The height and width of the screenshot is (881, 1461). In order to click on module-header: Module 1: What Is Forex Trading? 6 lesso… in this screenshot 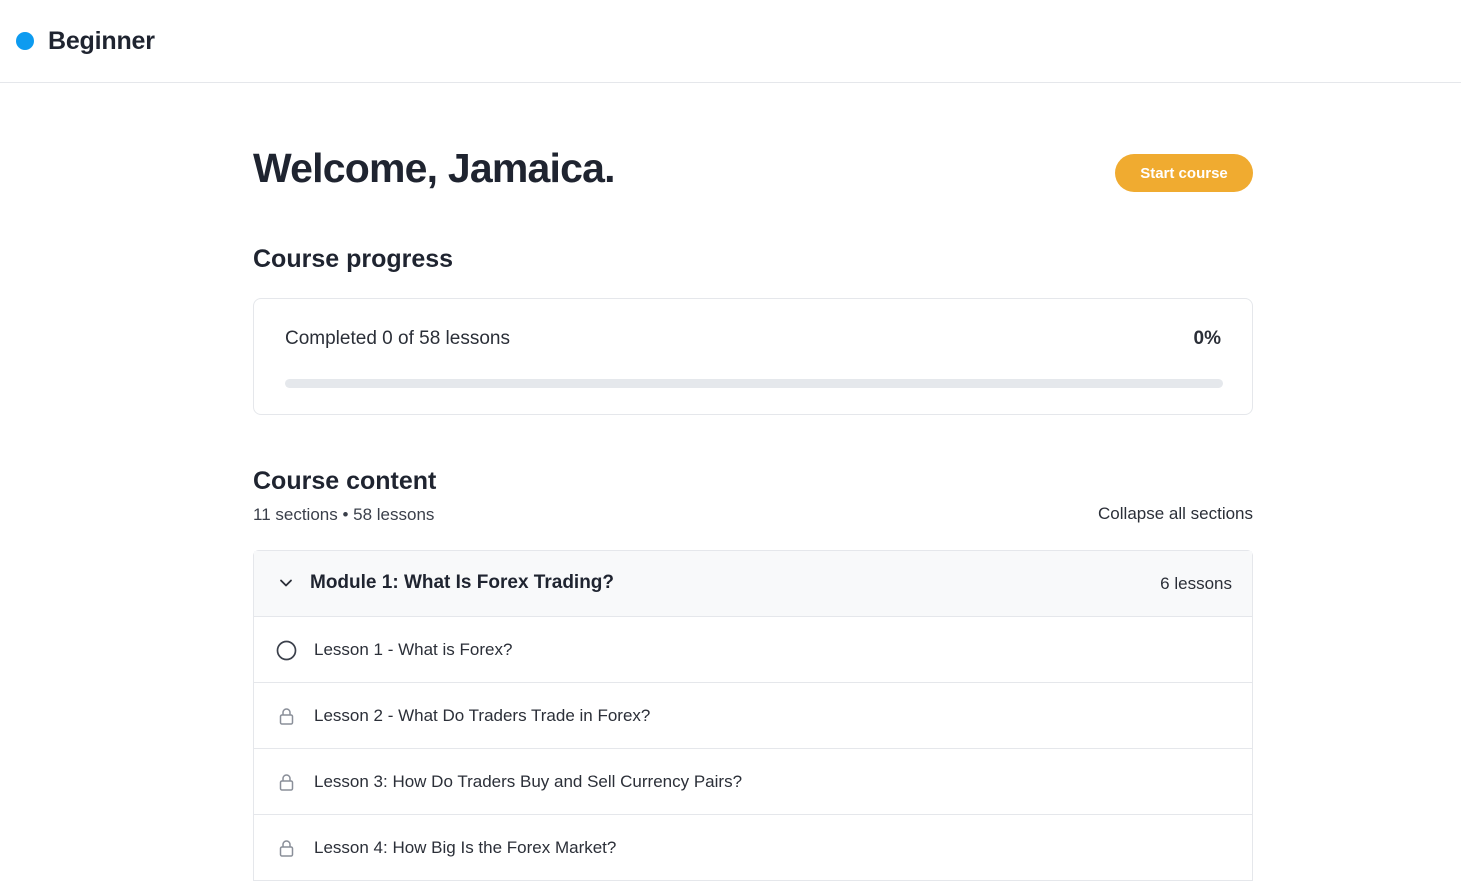, I will do `click(753, 584)`.